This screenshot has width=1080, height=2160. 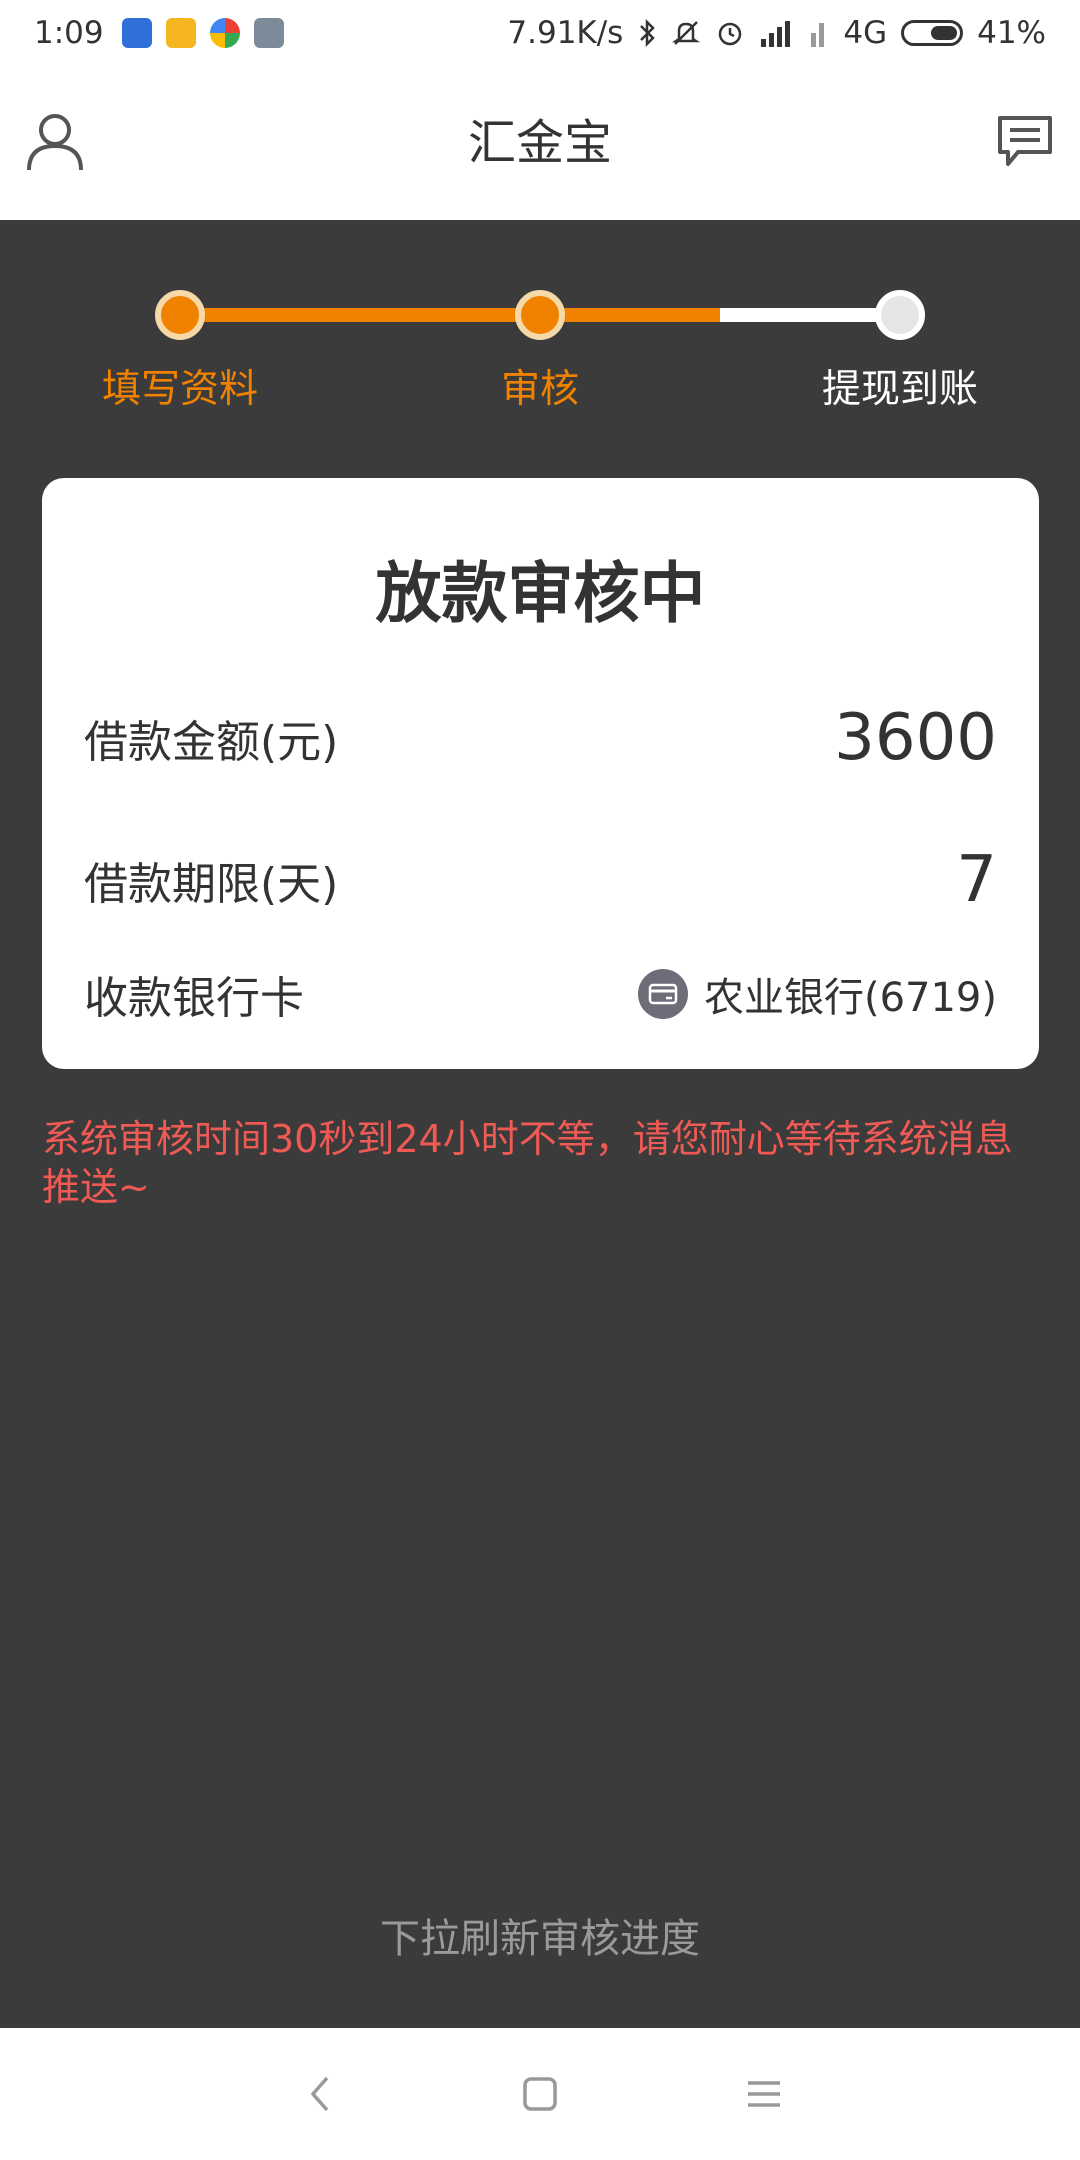 I want to click on network-speed: 7.91K/s, so click(x=565, y=33).